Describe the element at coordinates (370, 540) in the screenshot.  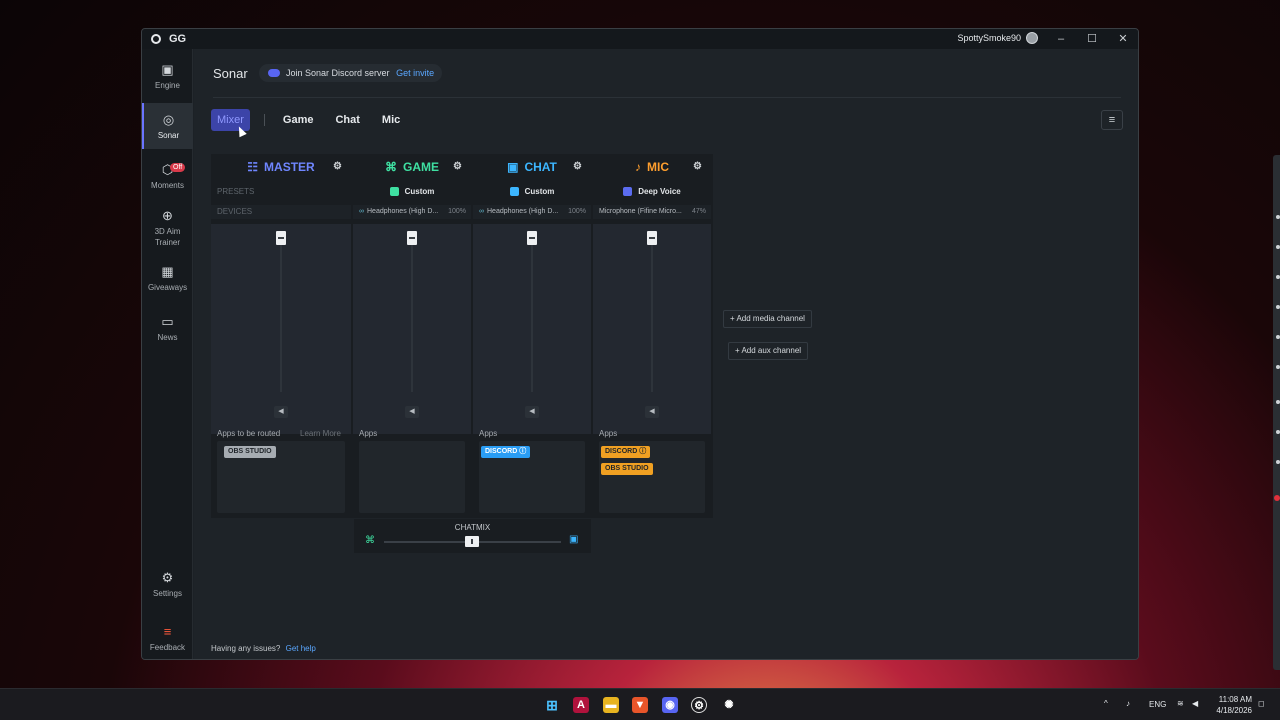
I see `gamepad-icon: ⌘` at that location.